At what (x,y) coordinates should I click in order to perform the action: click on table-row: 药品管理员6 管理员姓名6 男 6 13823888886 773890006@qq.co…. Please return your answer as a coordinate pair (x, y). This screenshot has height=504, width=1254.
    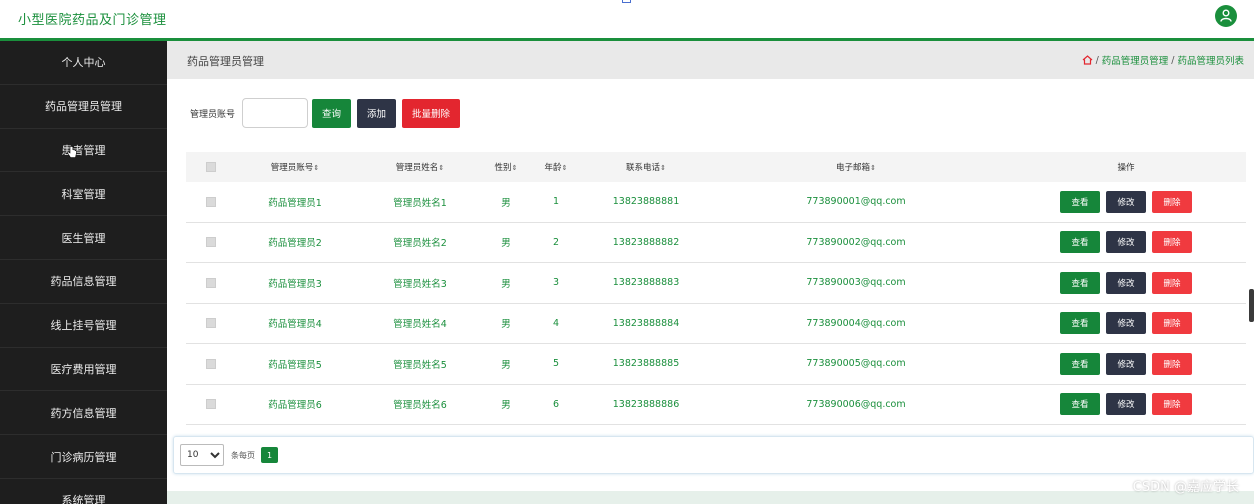
    Looking at the image, I should click on (716, 405).